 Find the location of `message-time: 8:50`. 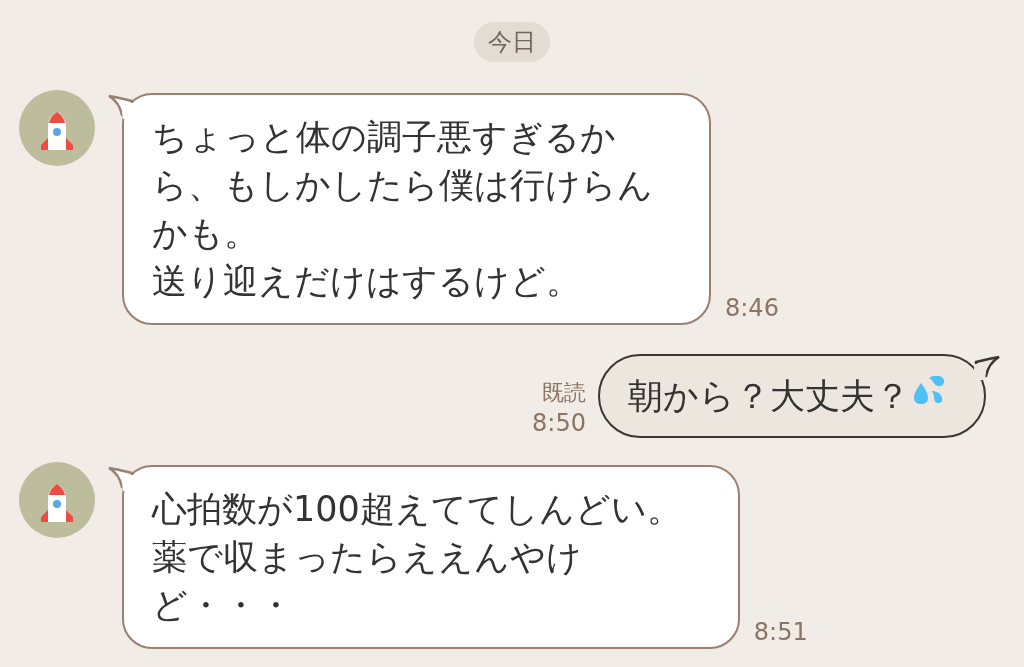

message-time: 8:50 is located at coordinates (559, 423).